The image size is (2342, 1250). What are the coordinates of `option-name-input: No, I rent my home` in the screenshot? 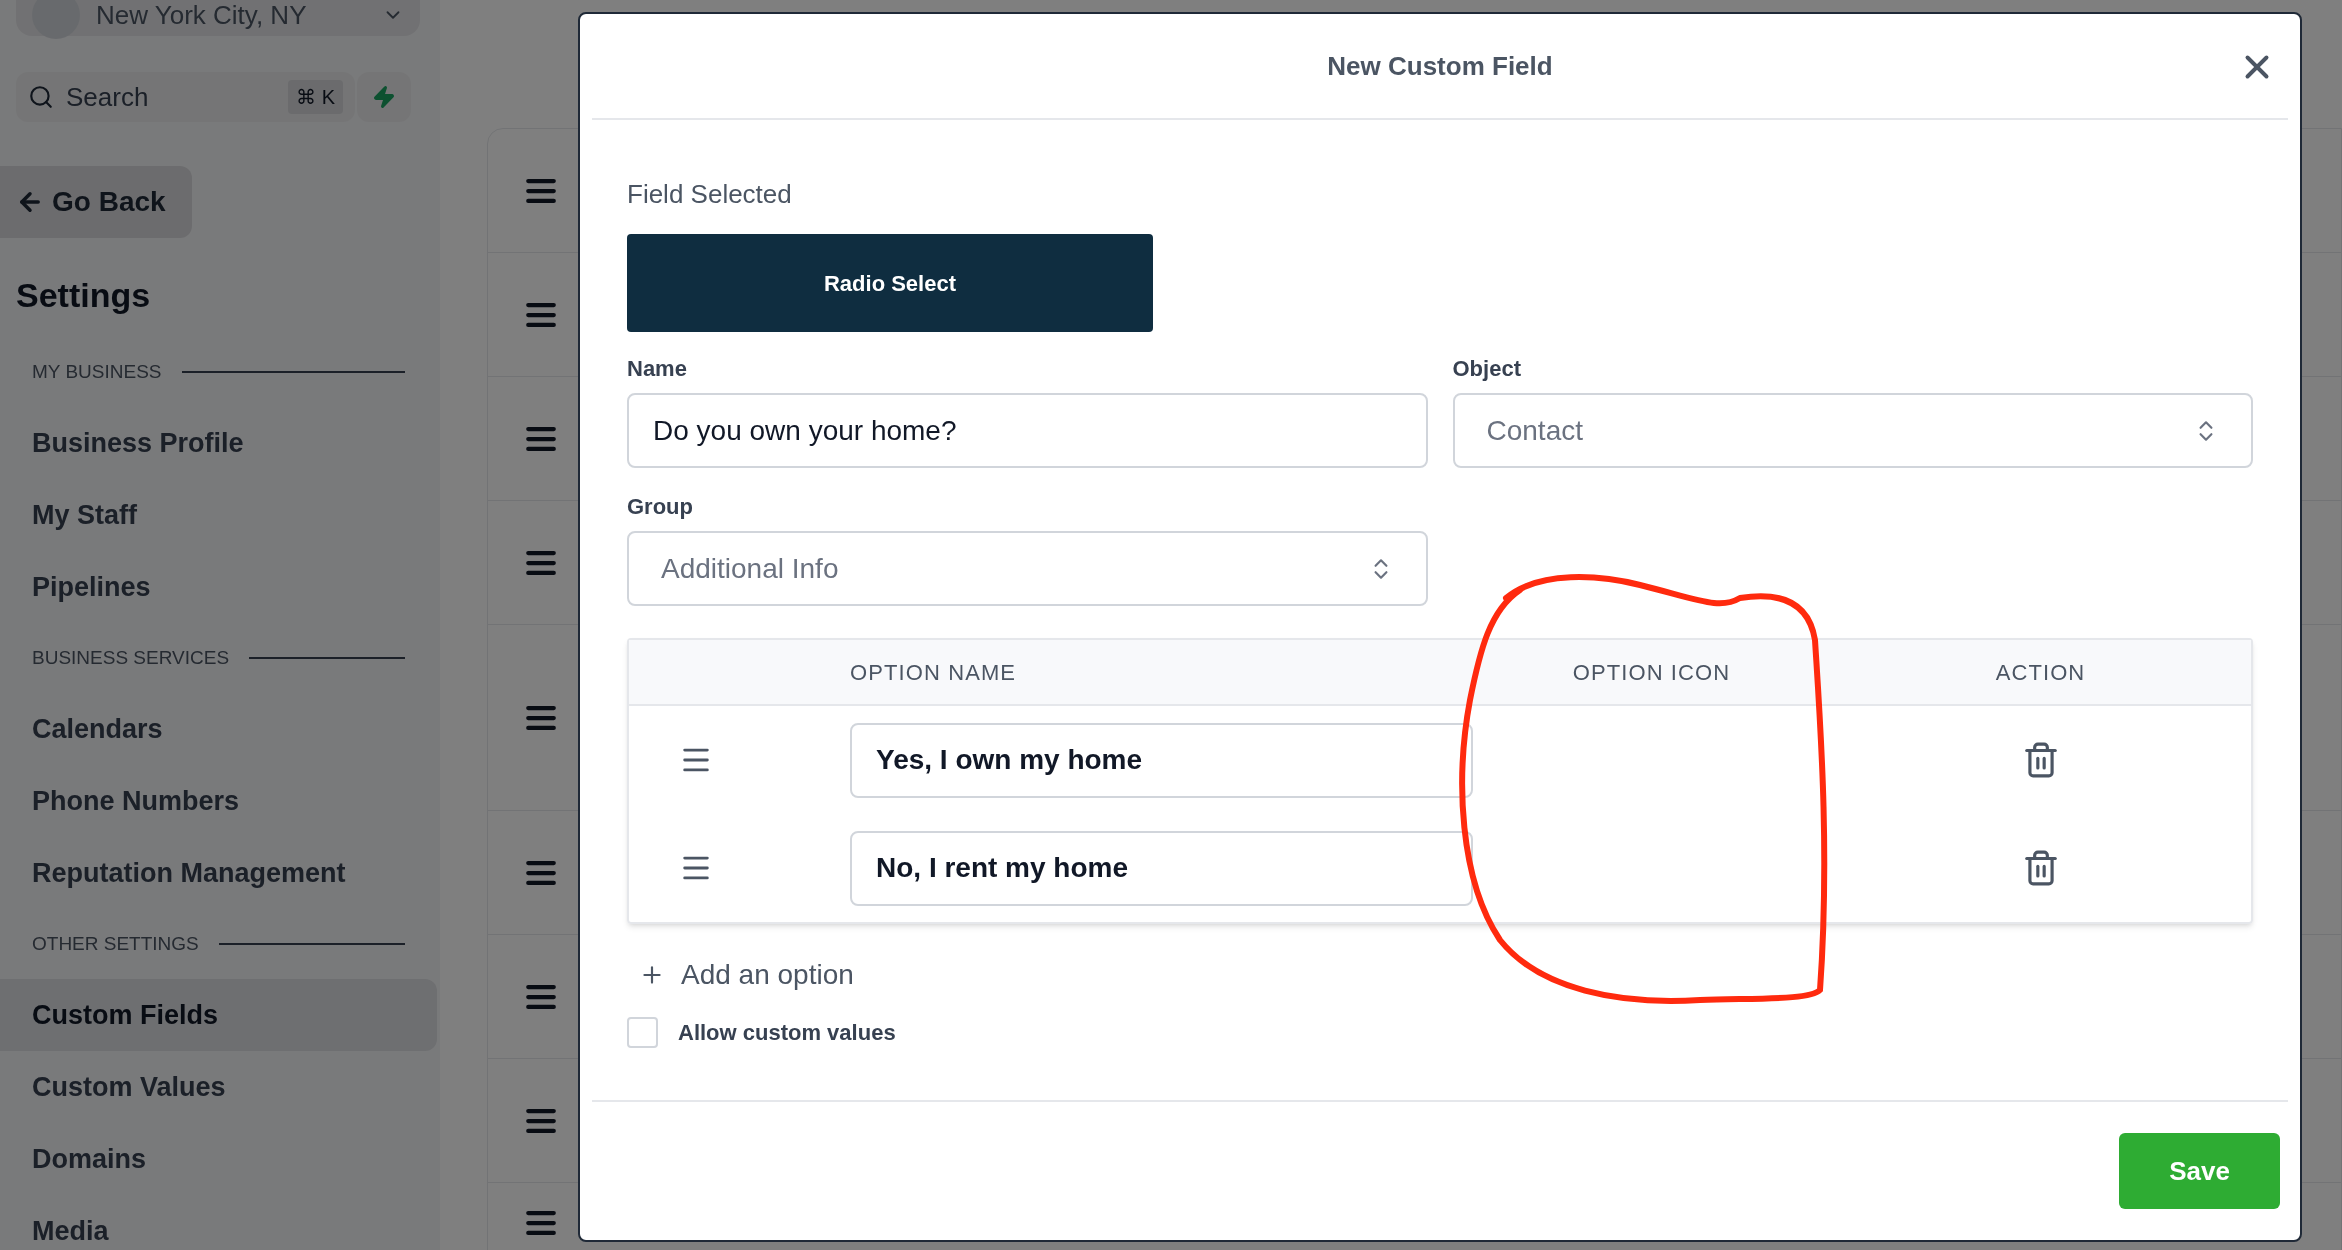 It's located at (1161, 868).